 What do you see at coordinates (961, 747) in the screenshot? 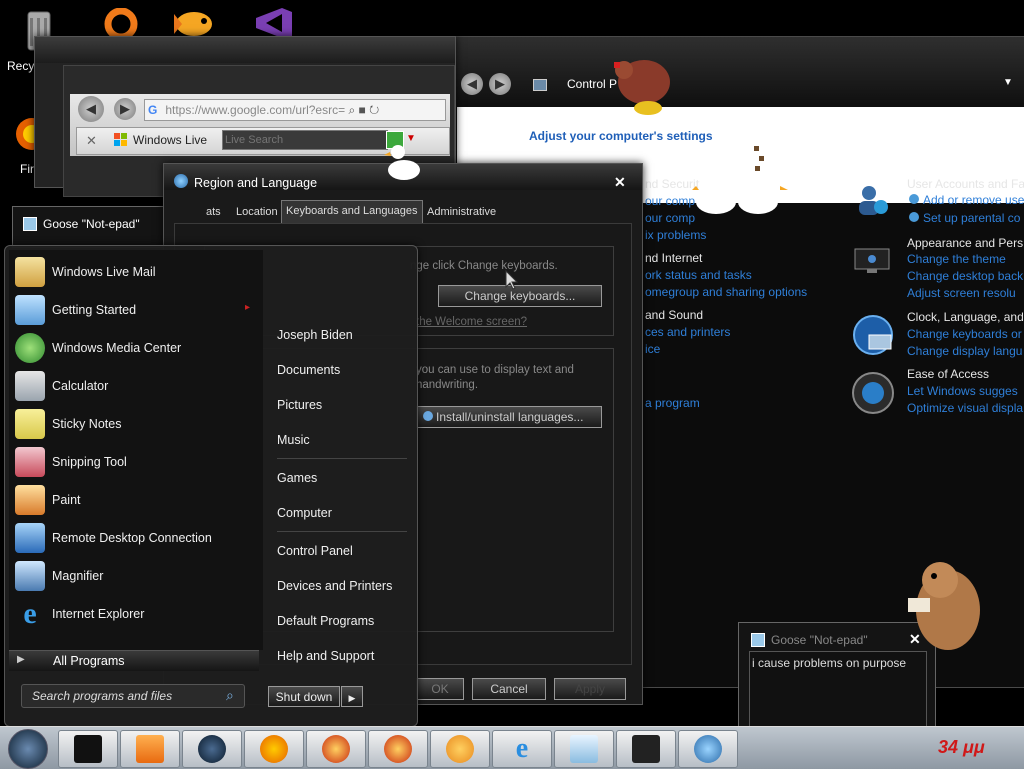
I see `taskbar-clock: 34 μμ` at bounding box center [961, 747].